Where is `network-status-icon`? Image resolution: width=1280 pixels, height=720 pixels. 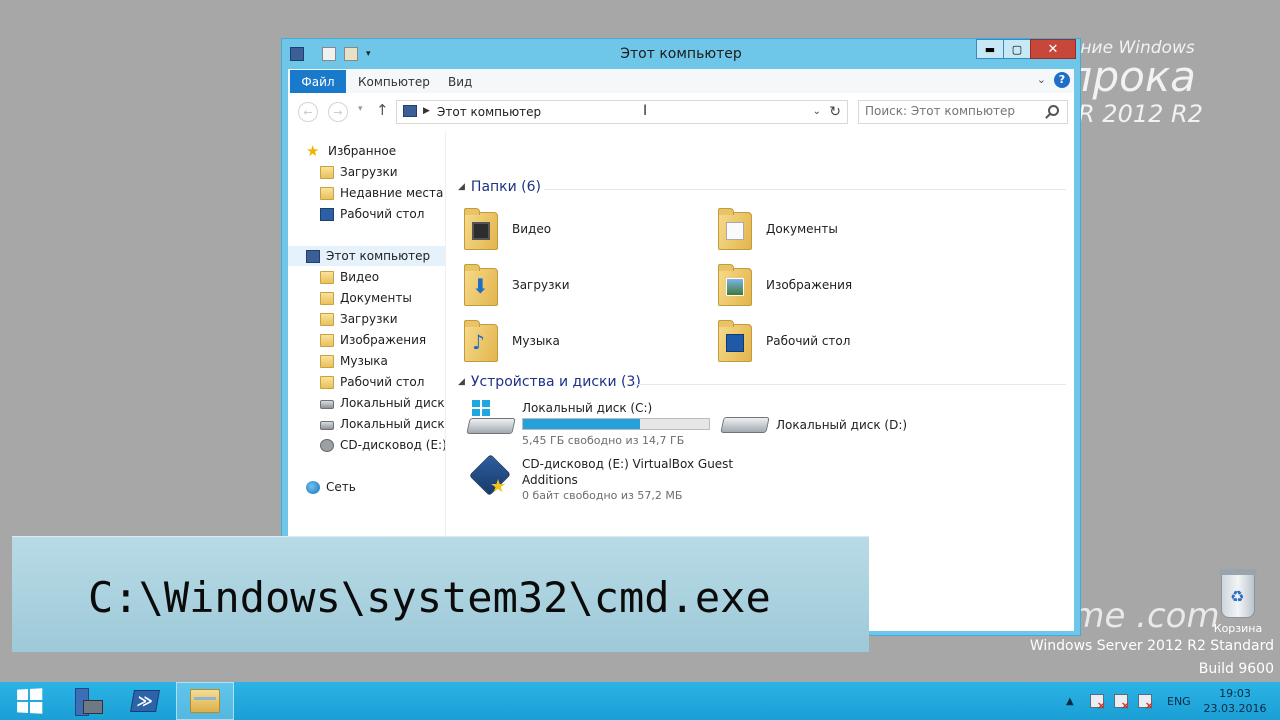 network-status-icon is located at coordinates (1122, 703).